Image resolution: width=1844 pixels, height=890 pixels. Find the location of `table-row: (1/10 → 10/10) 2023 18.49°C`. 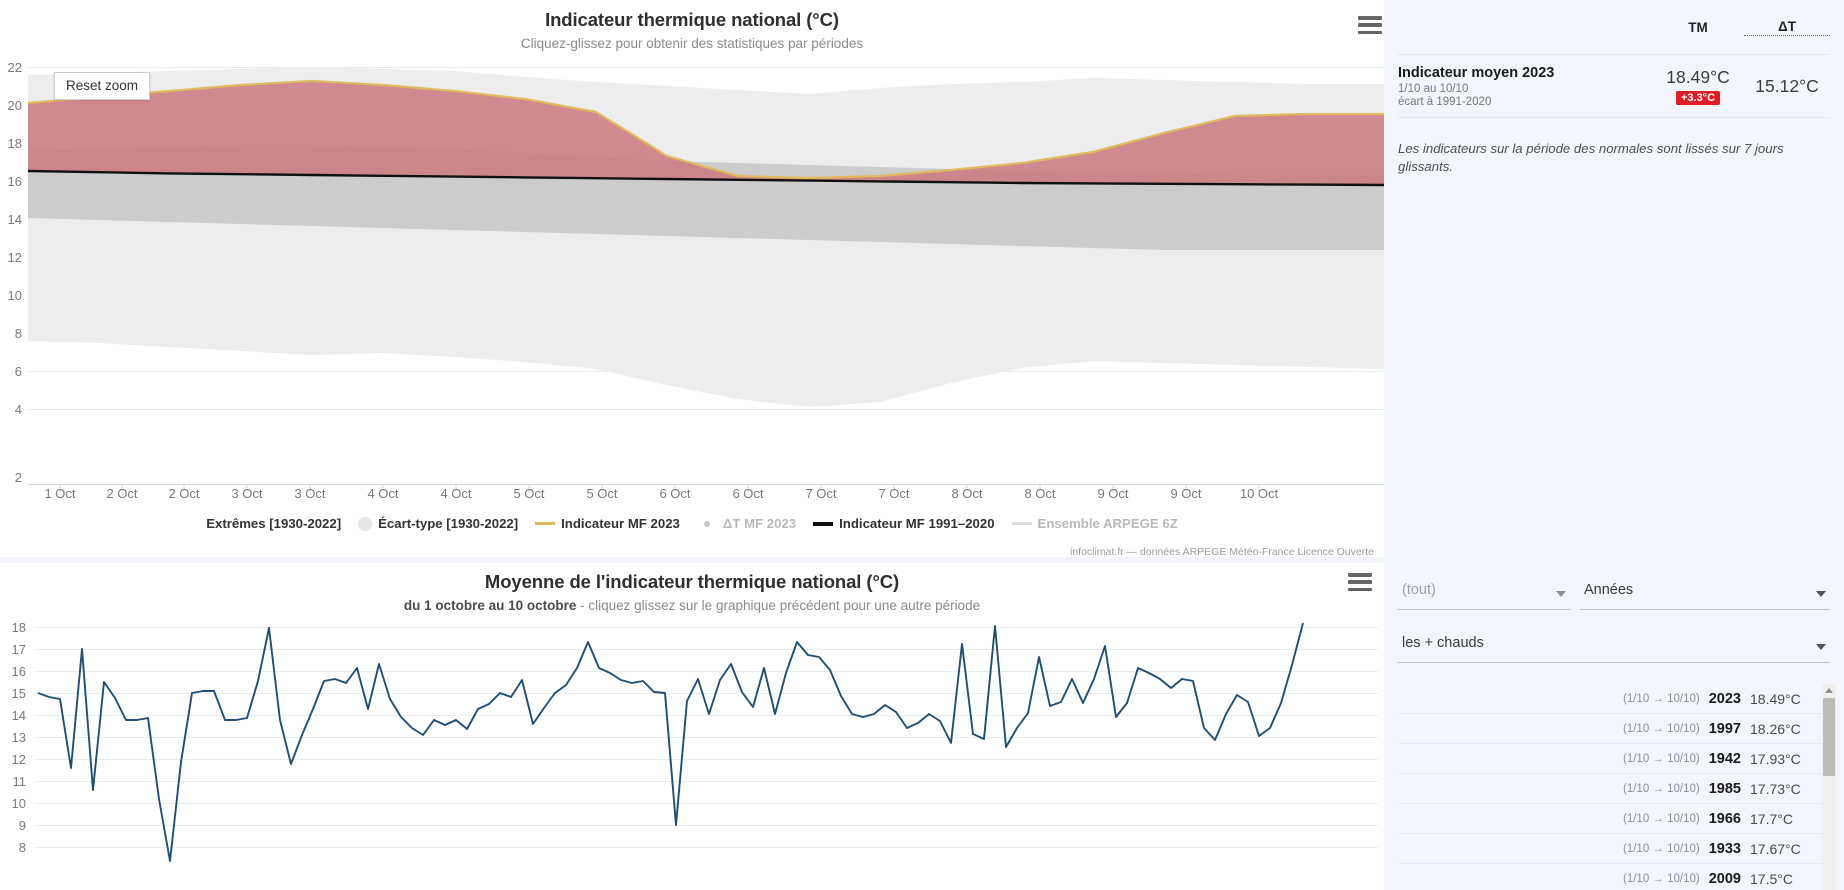

table-row: (1/10 → 10/10) 2023 18.49°C is located at coordinates (1613, 699).